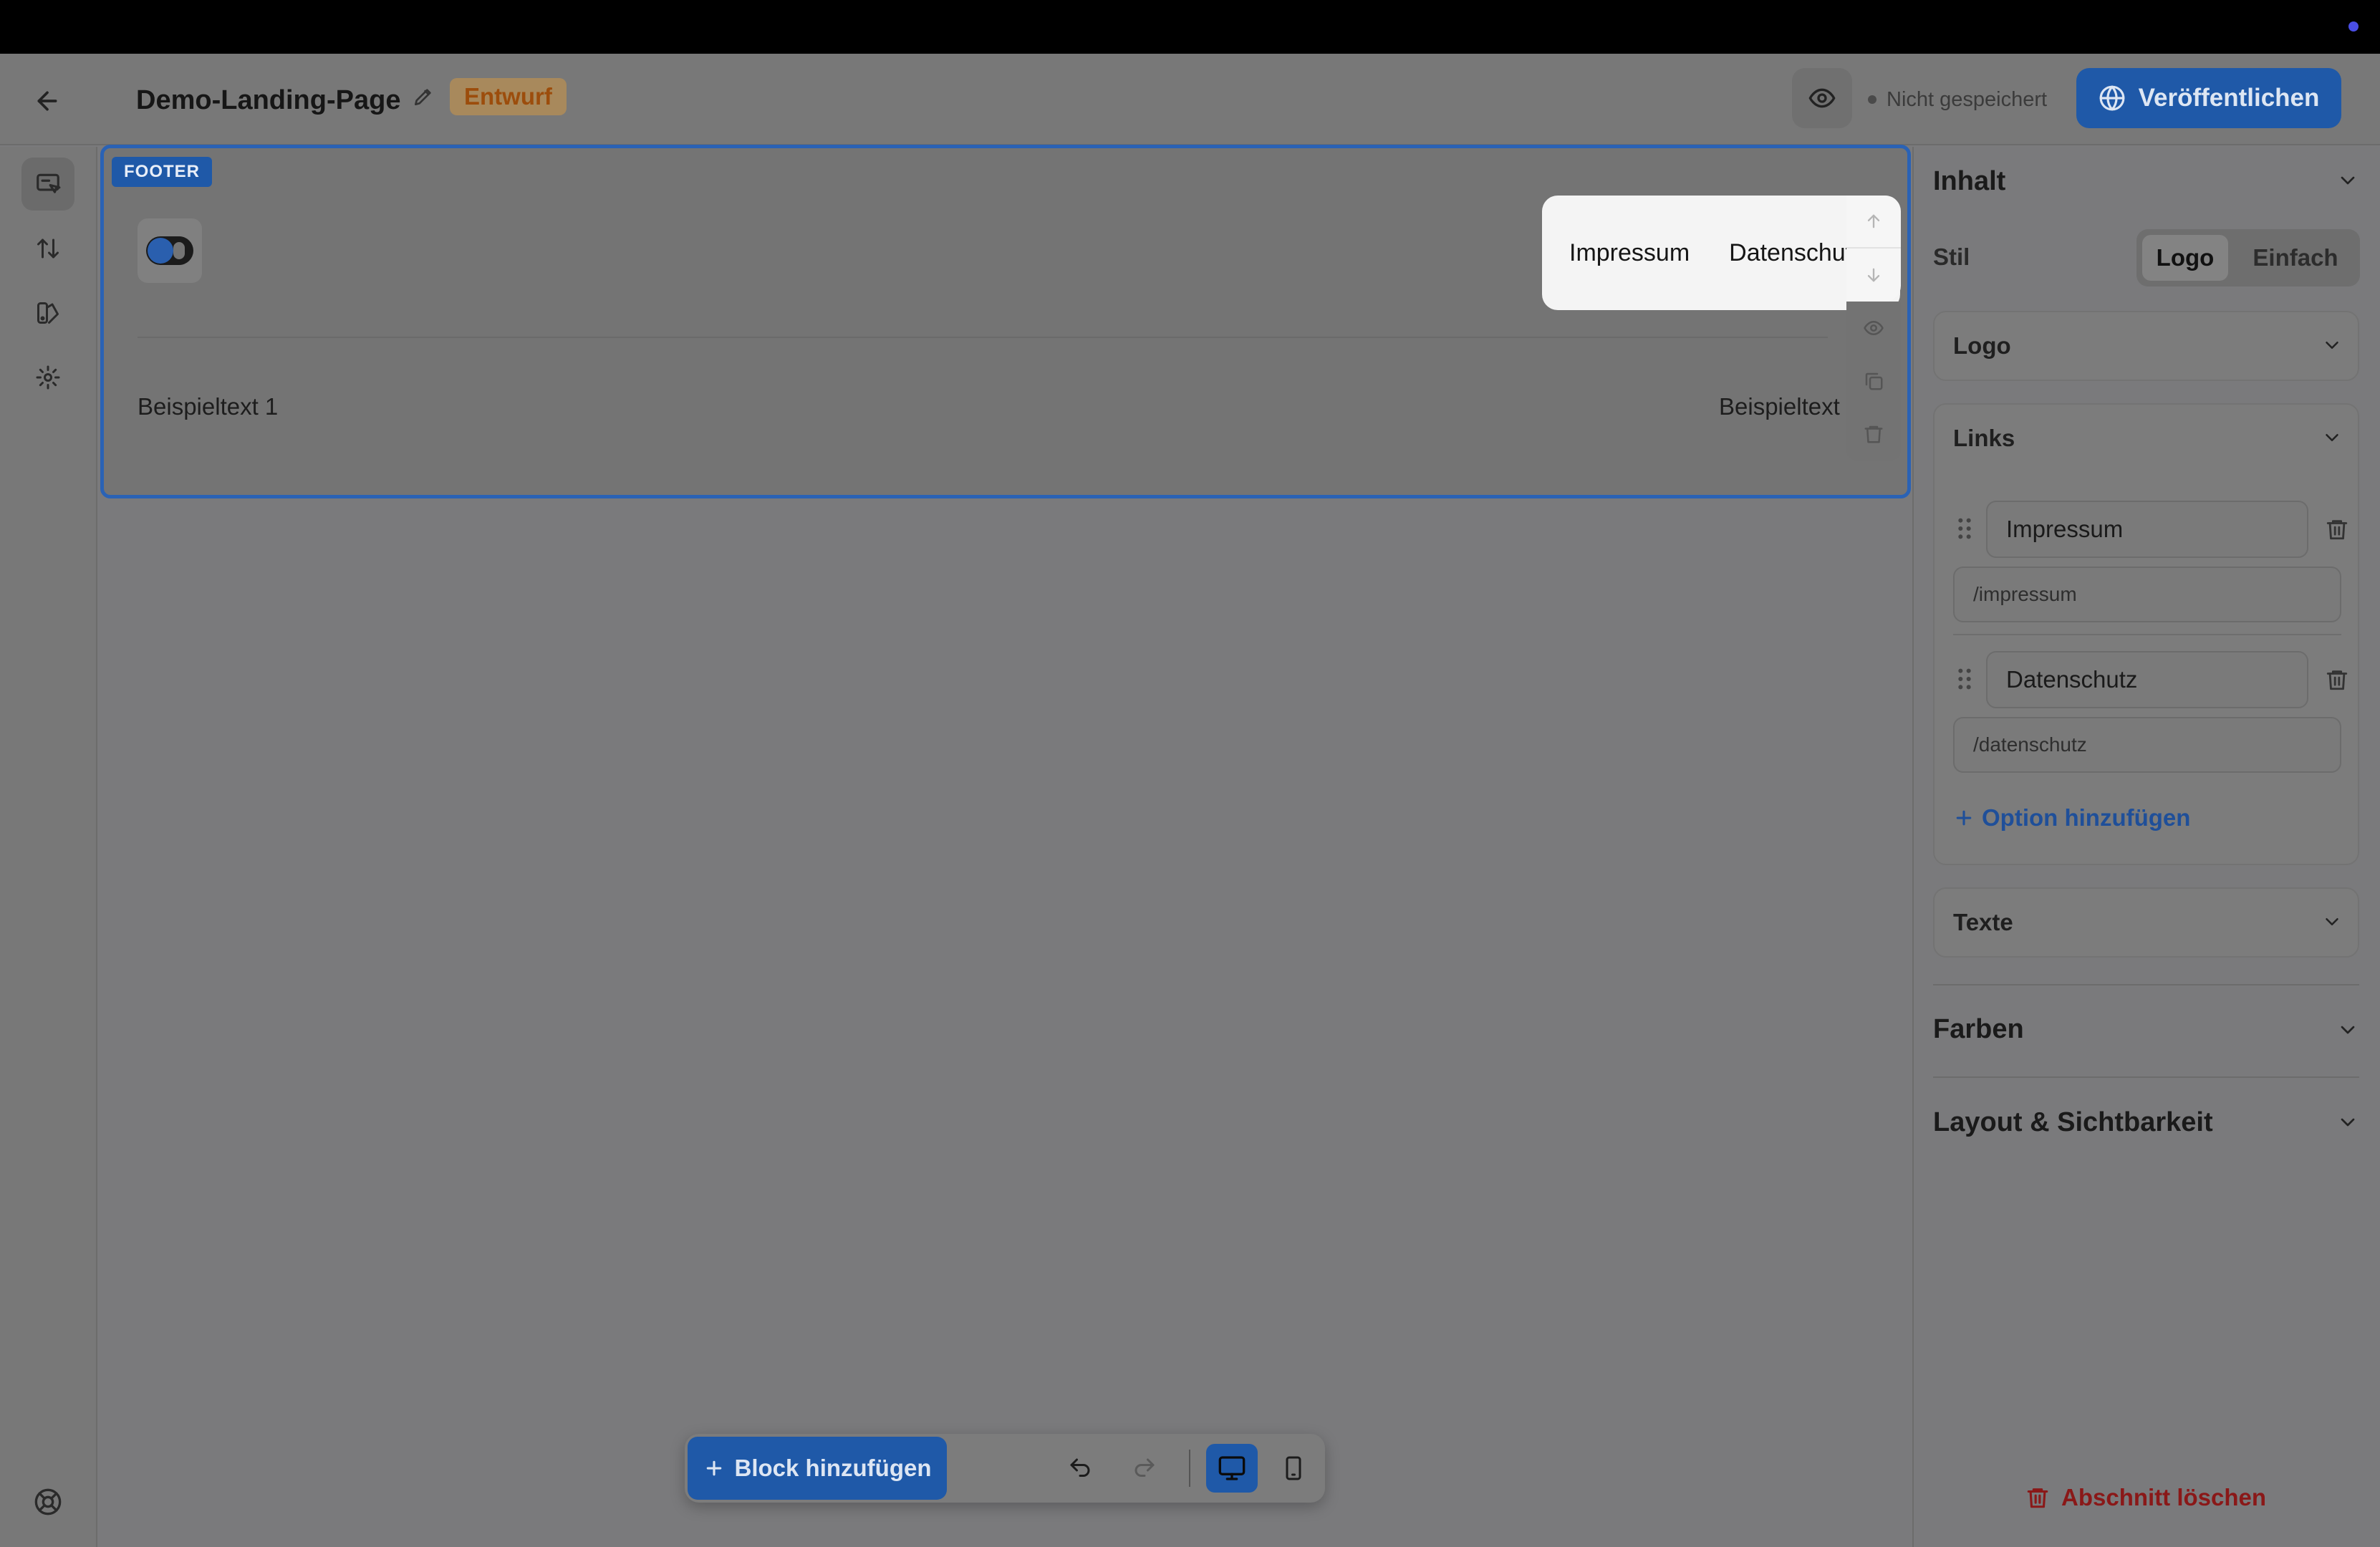 The height and width of the screenshot is (1547, 2380). I want to click on rail-sort-button, so click(47, 248).